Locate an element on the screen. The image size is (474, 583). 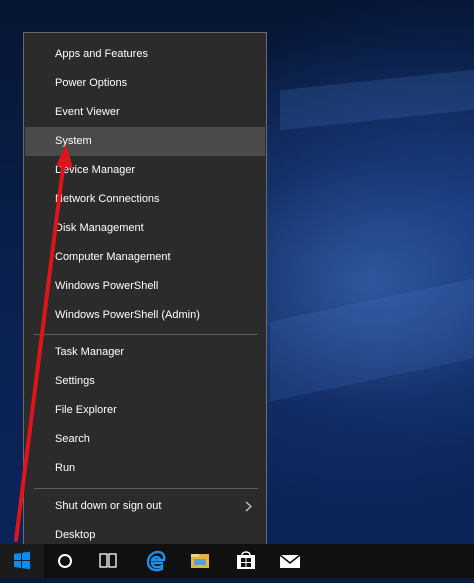
menu-item-windows-powershell-admin: Windows PowerShell (Admin) is located at coordinates (145, 315).